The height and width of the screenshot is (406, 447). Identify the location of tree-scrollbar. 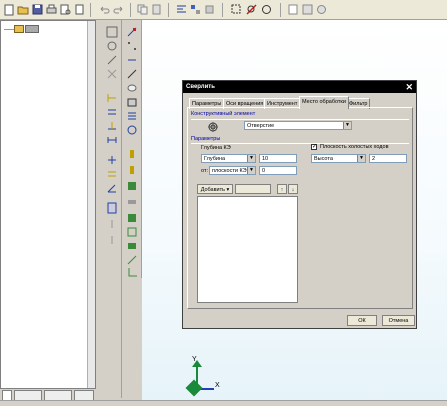
(91, 209).